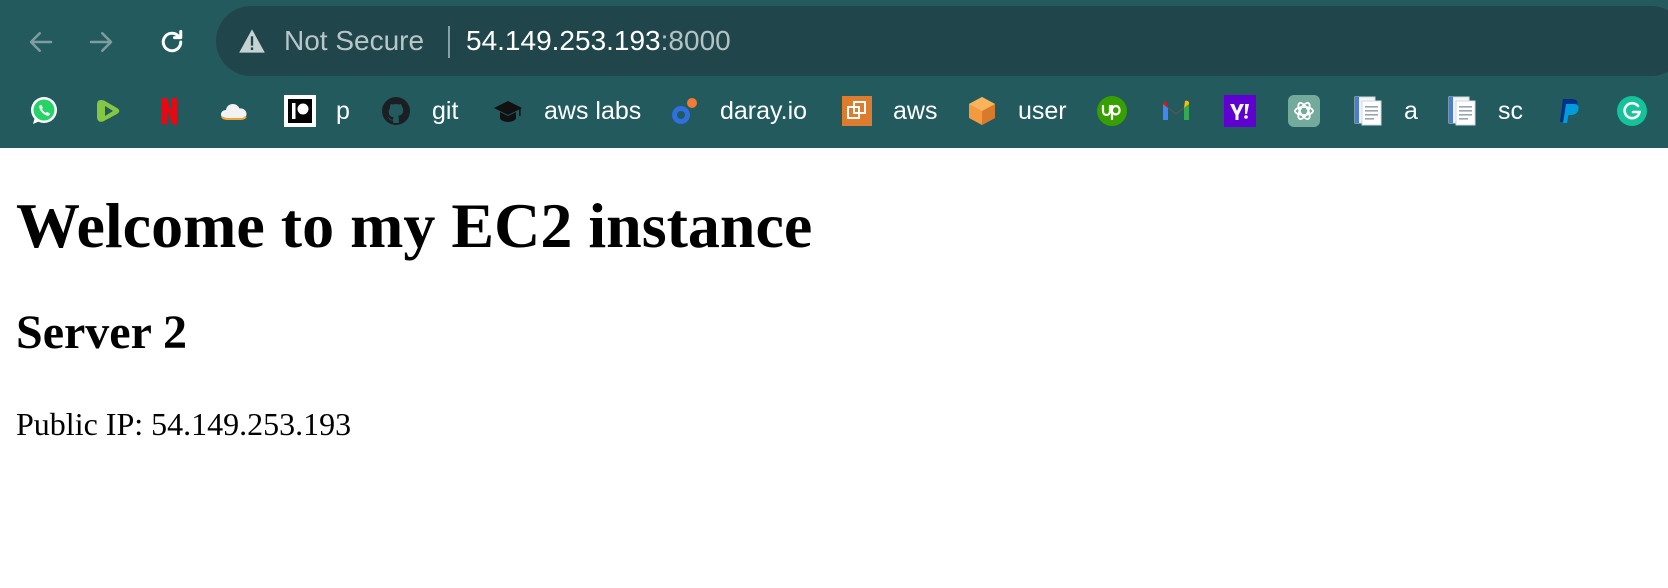 This screenshot has width=1668, height=588. Describe the element at coordinates (1484, 111) in the screenshot. I see `bookmark-sc: sc` at that location.